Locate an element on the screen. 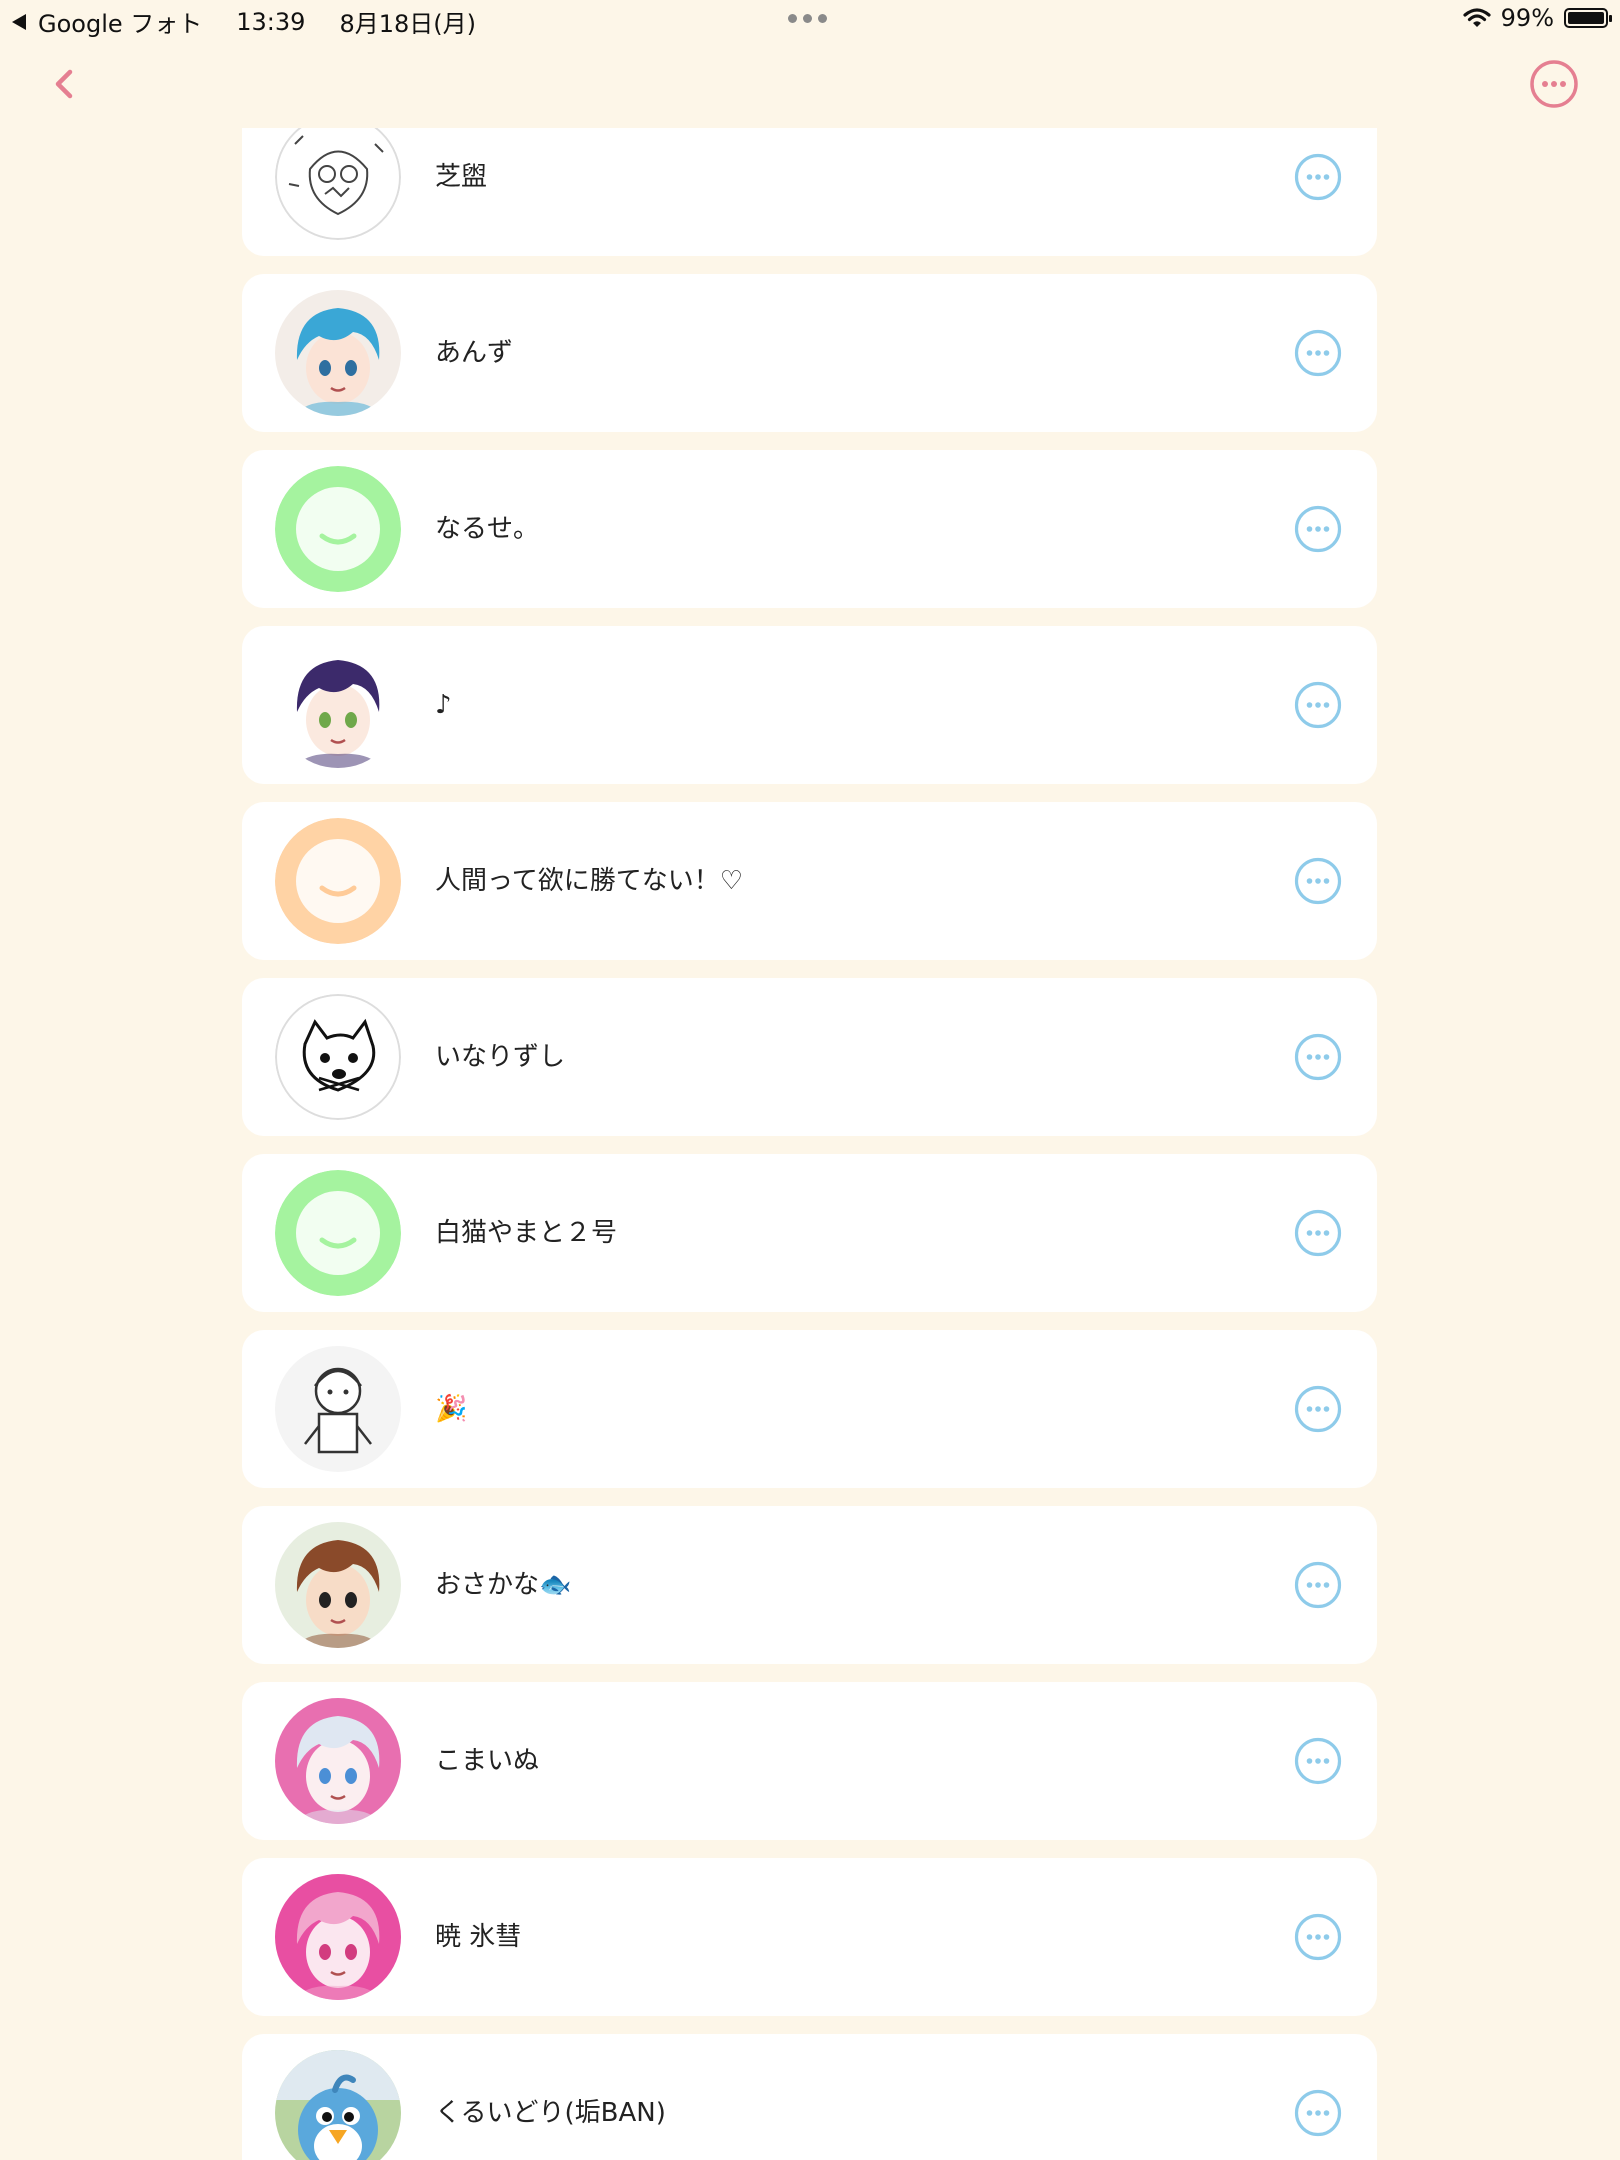 This screenshot has width=1620, height=2160. multitasking-dots-icon is located at coordinates (807, 18).